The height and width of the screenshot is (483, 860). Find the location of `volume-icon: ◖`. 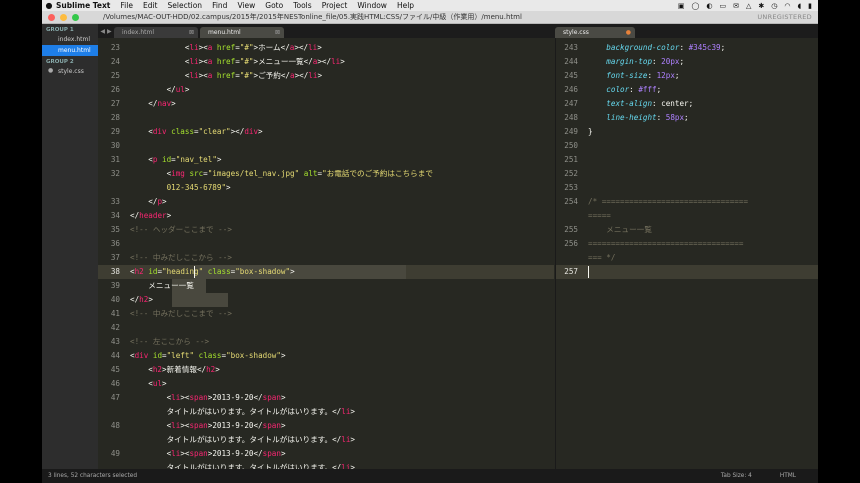

volume-icon: ◖ is located at coordinates (799, 6).